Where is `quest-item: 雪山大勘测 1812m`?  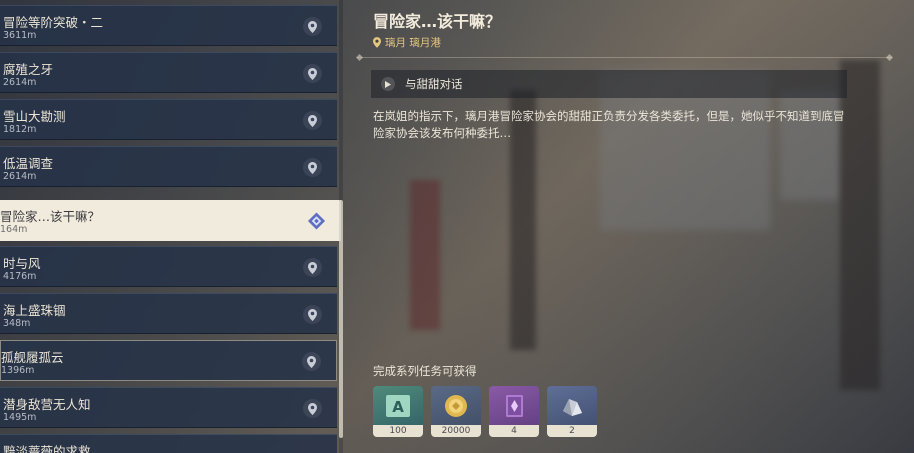
quest-item: 雪山大勘测 1812m is located at coordinates (168, 119).